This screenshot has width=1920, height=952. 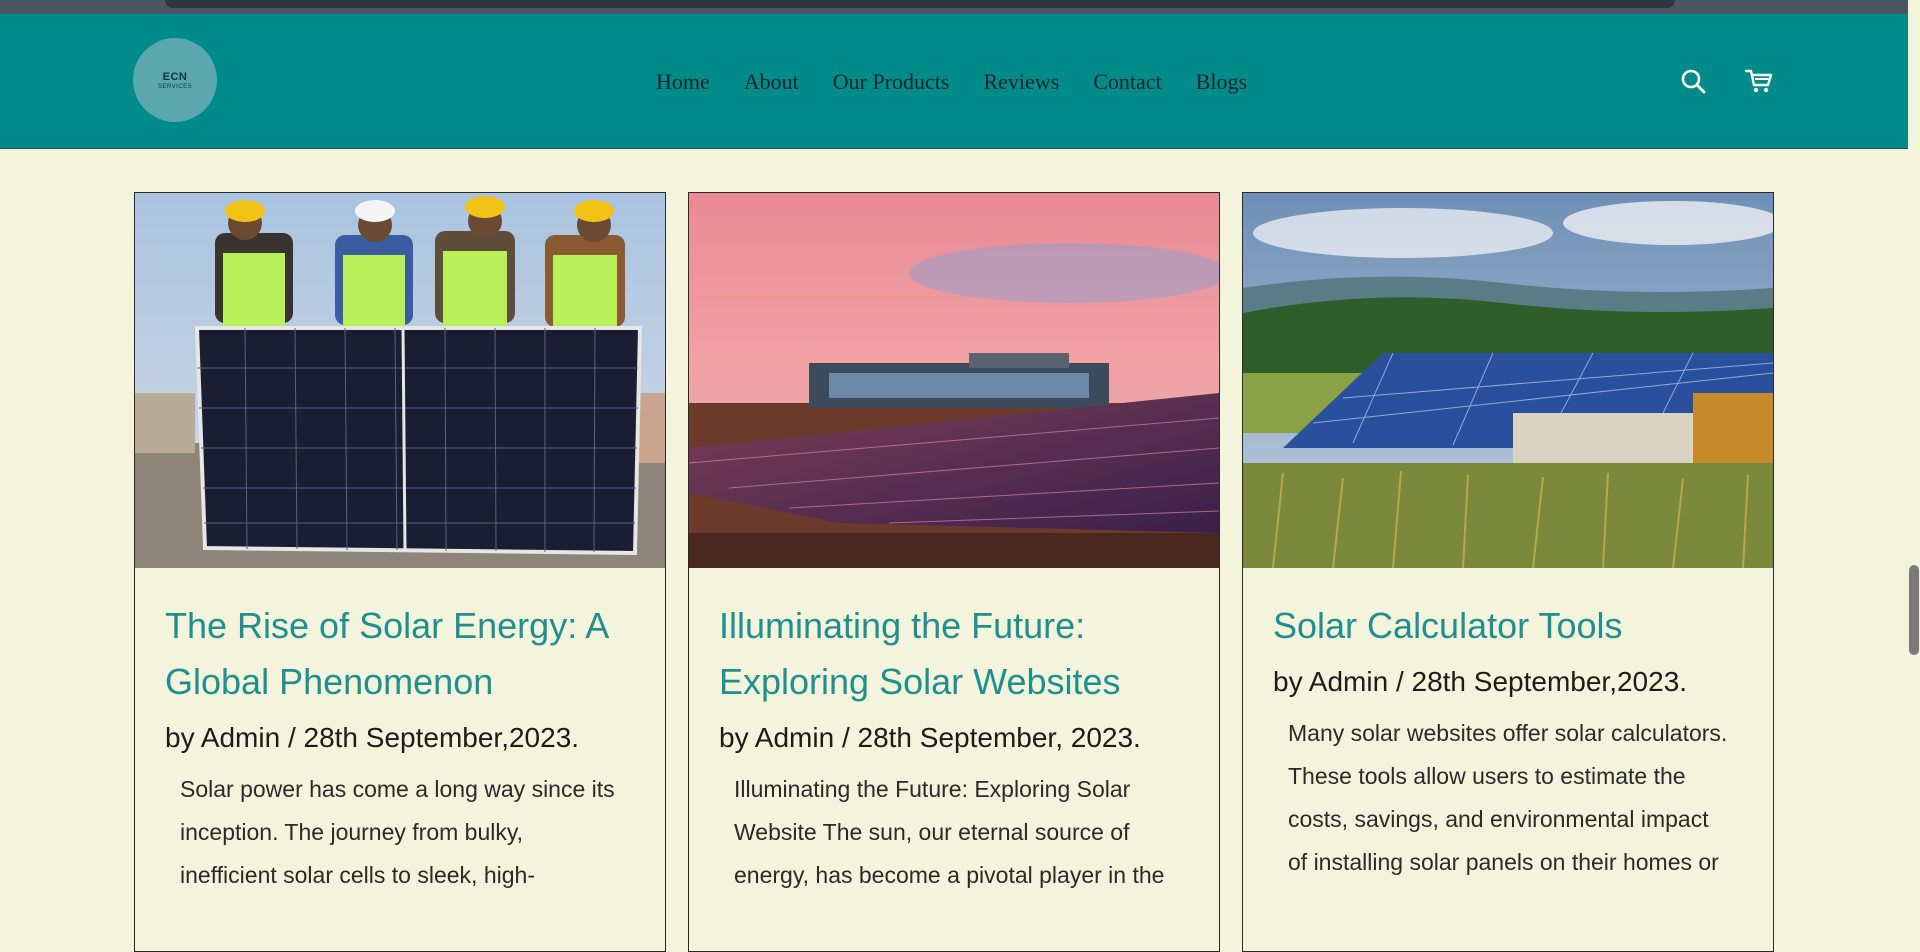 I want to click on browser-top-strip, so click(x=960, y=7).